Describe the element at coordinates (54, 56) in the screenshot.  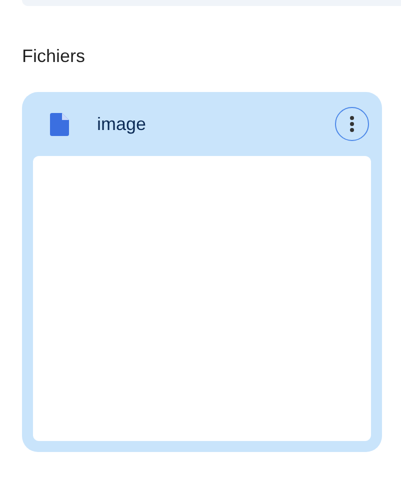
I see `section-title: Fichiers` at that location.